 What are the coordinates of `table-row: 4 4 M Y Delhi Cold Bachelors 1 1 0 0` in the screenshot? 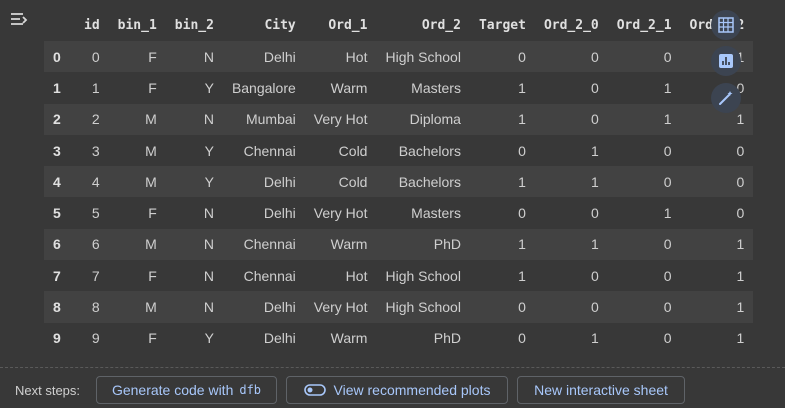 It's located at (399, 182).